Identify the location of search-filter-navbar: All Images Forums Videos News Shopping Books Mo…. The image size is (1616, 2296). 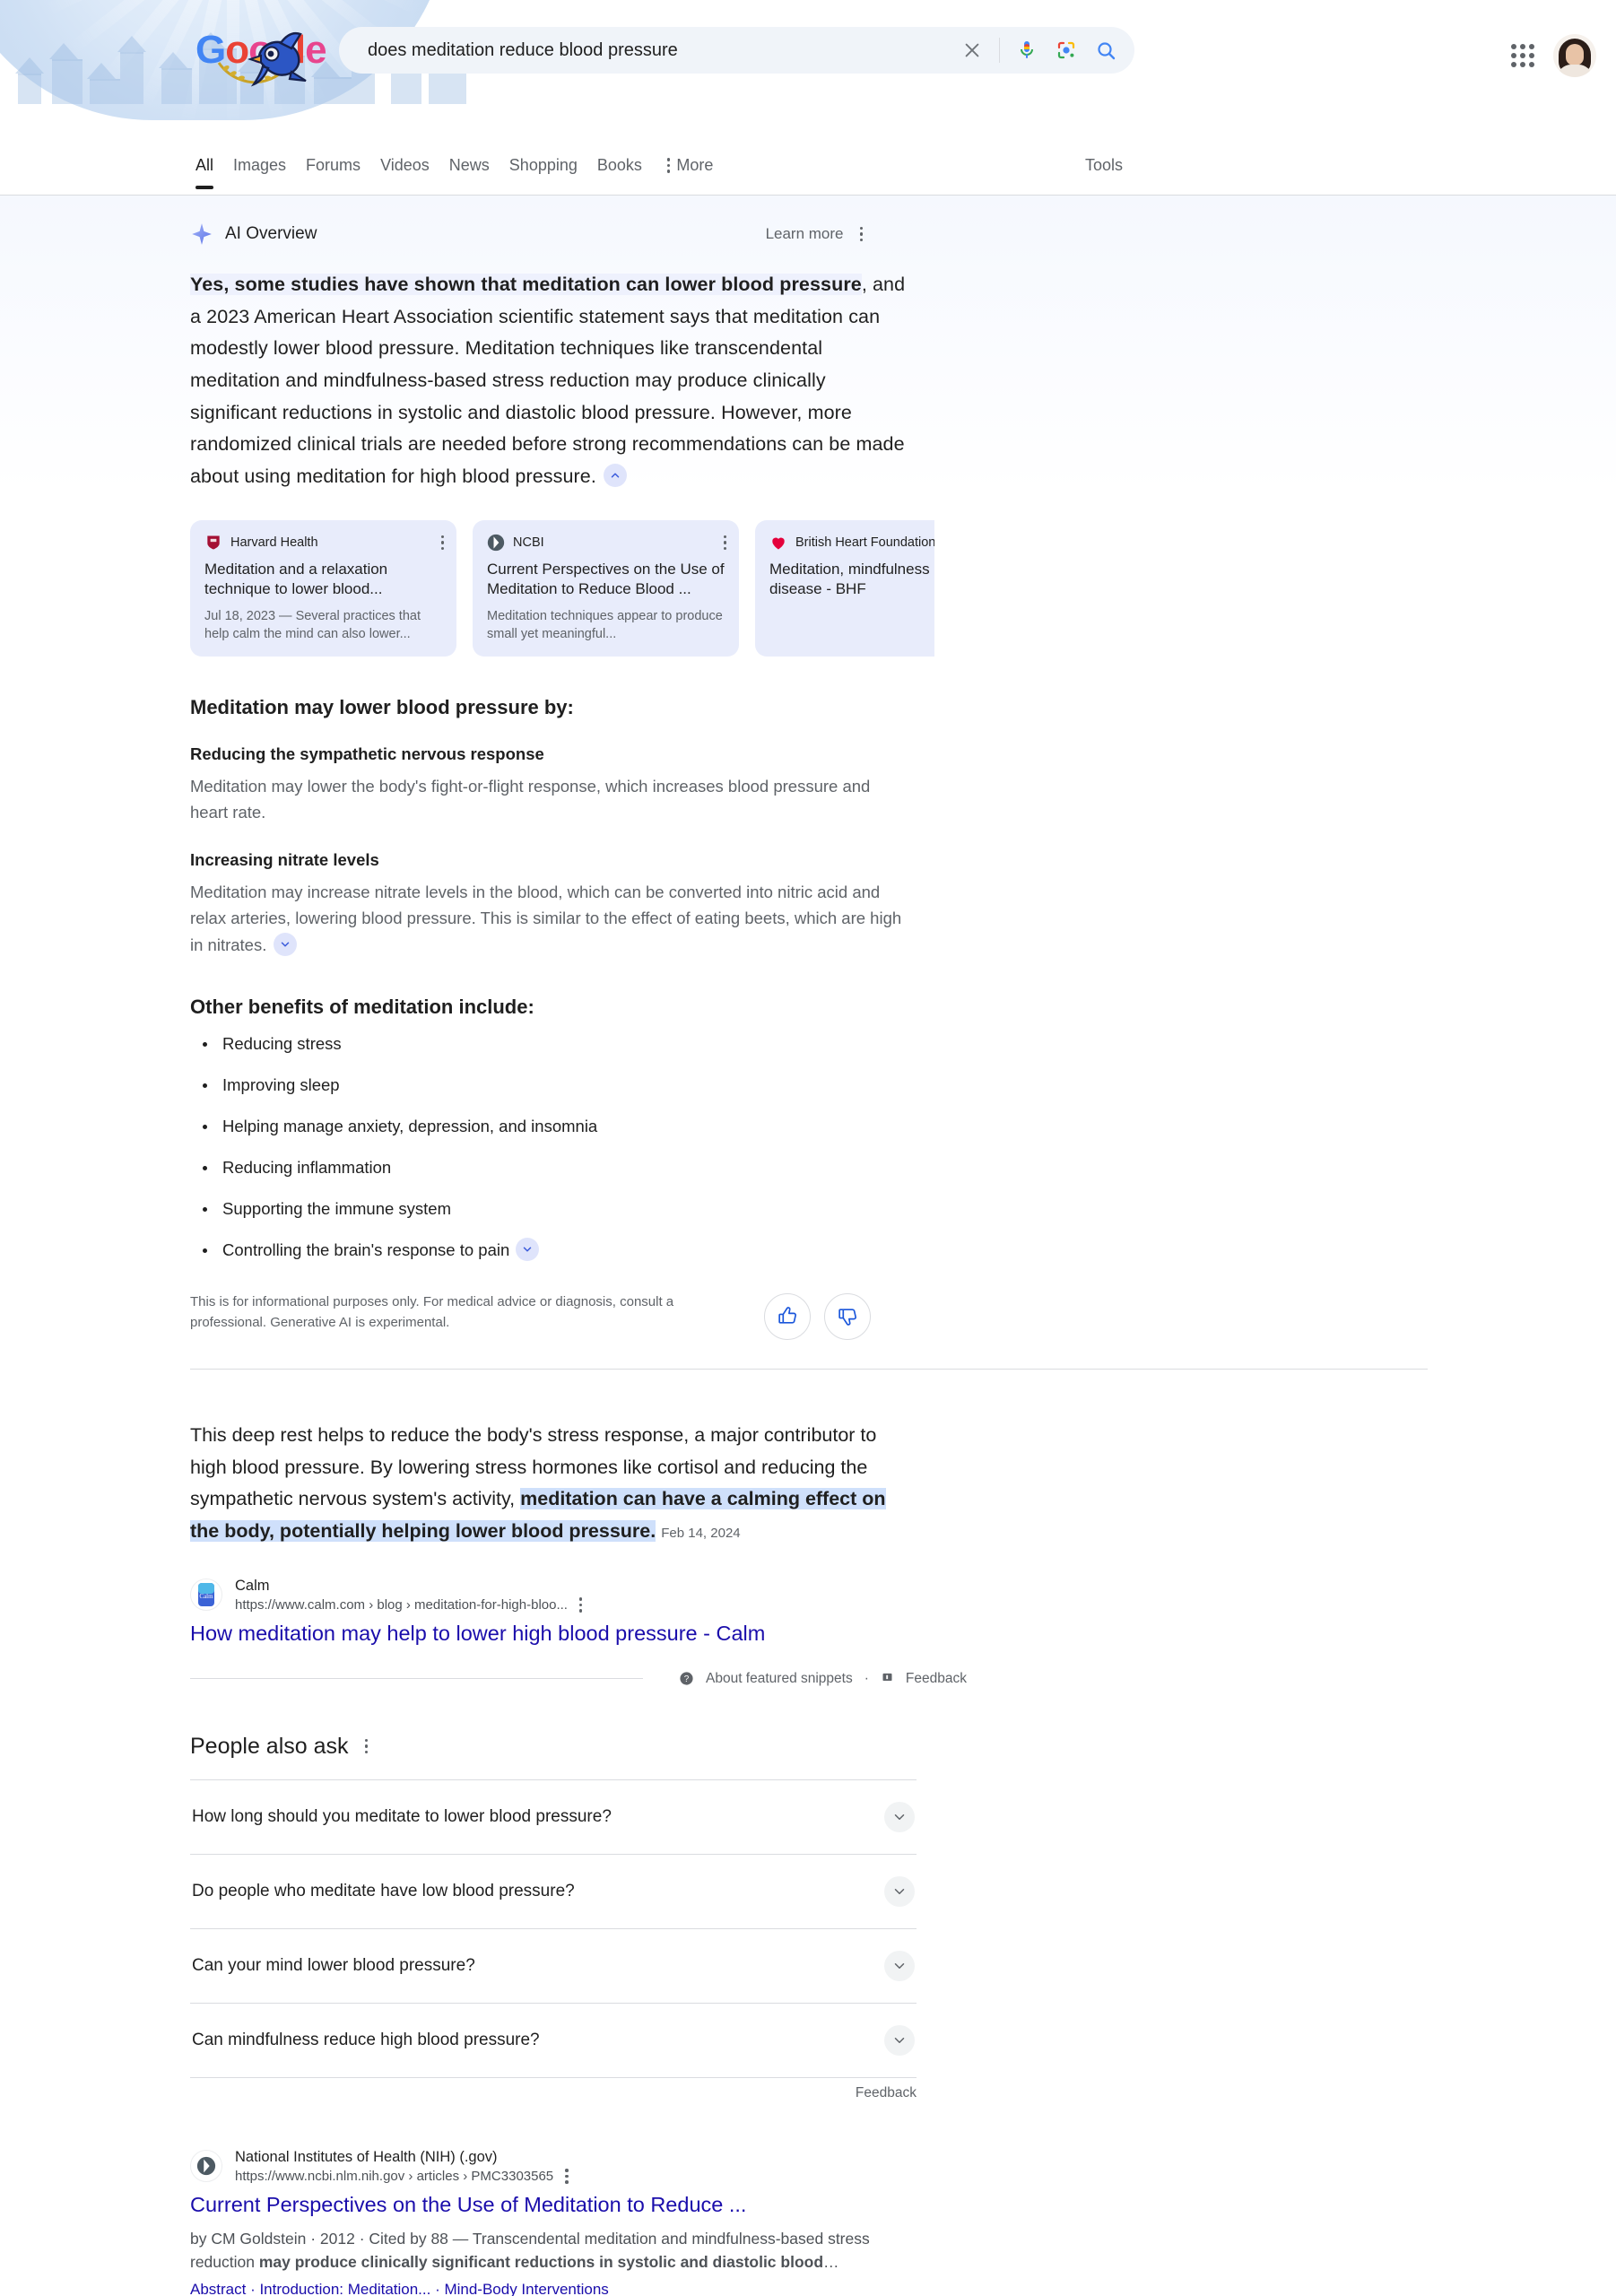
(808, 173).